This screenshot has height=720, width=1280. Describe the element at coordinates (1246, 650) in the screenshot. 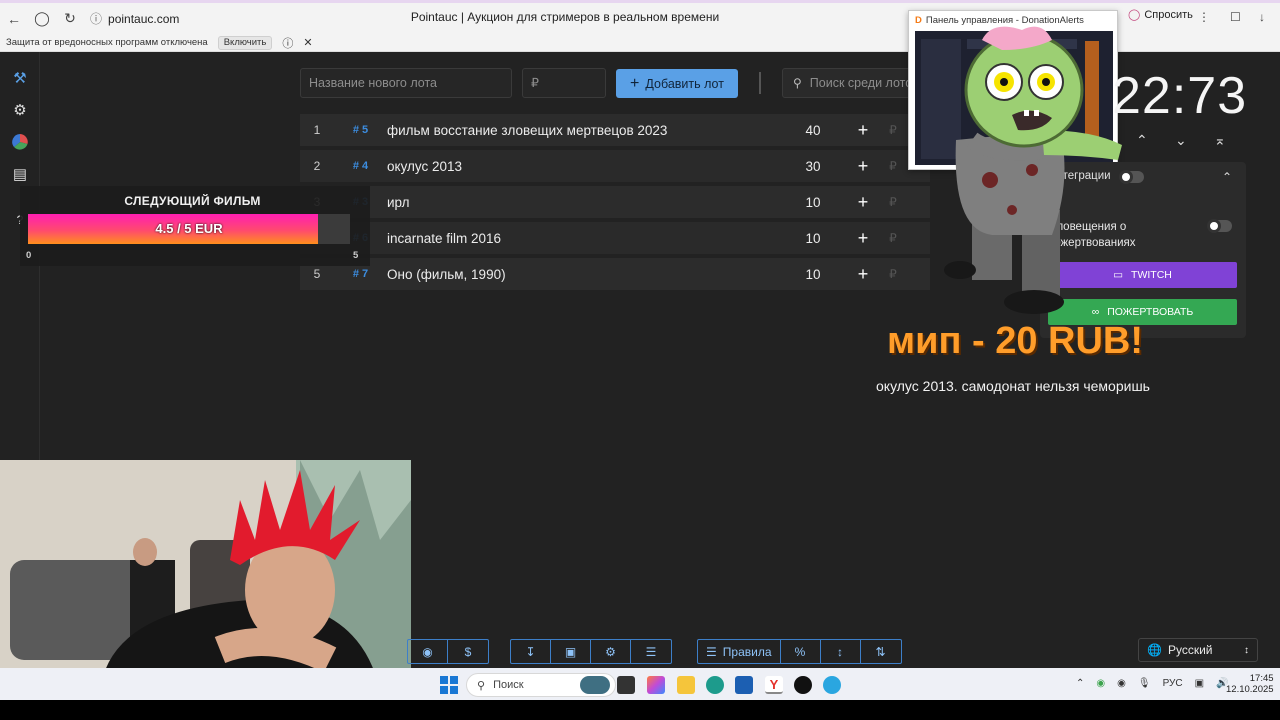

I see `select-arrows-icon: ↕` at that location.